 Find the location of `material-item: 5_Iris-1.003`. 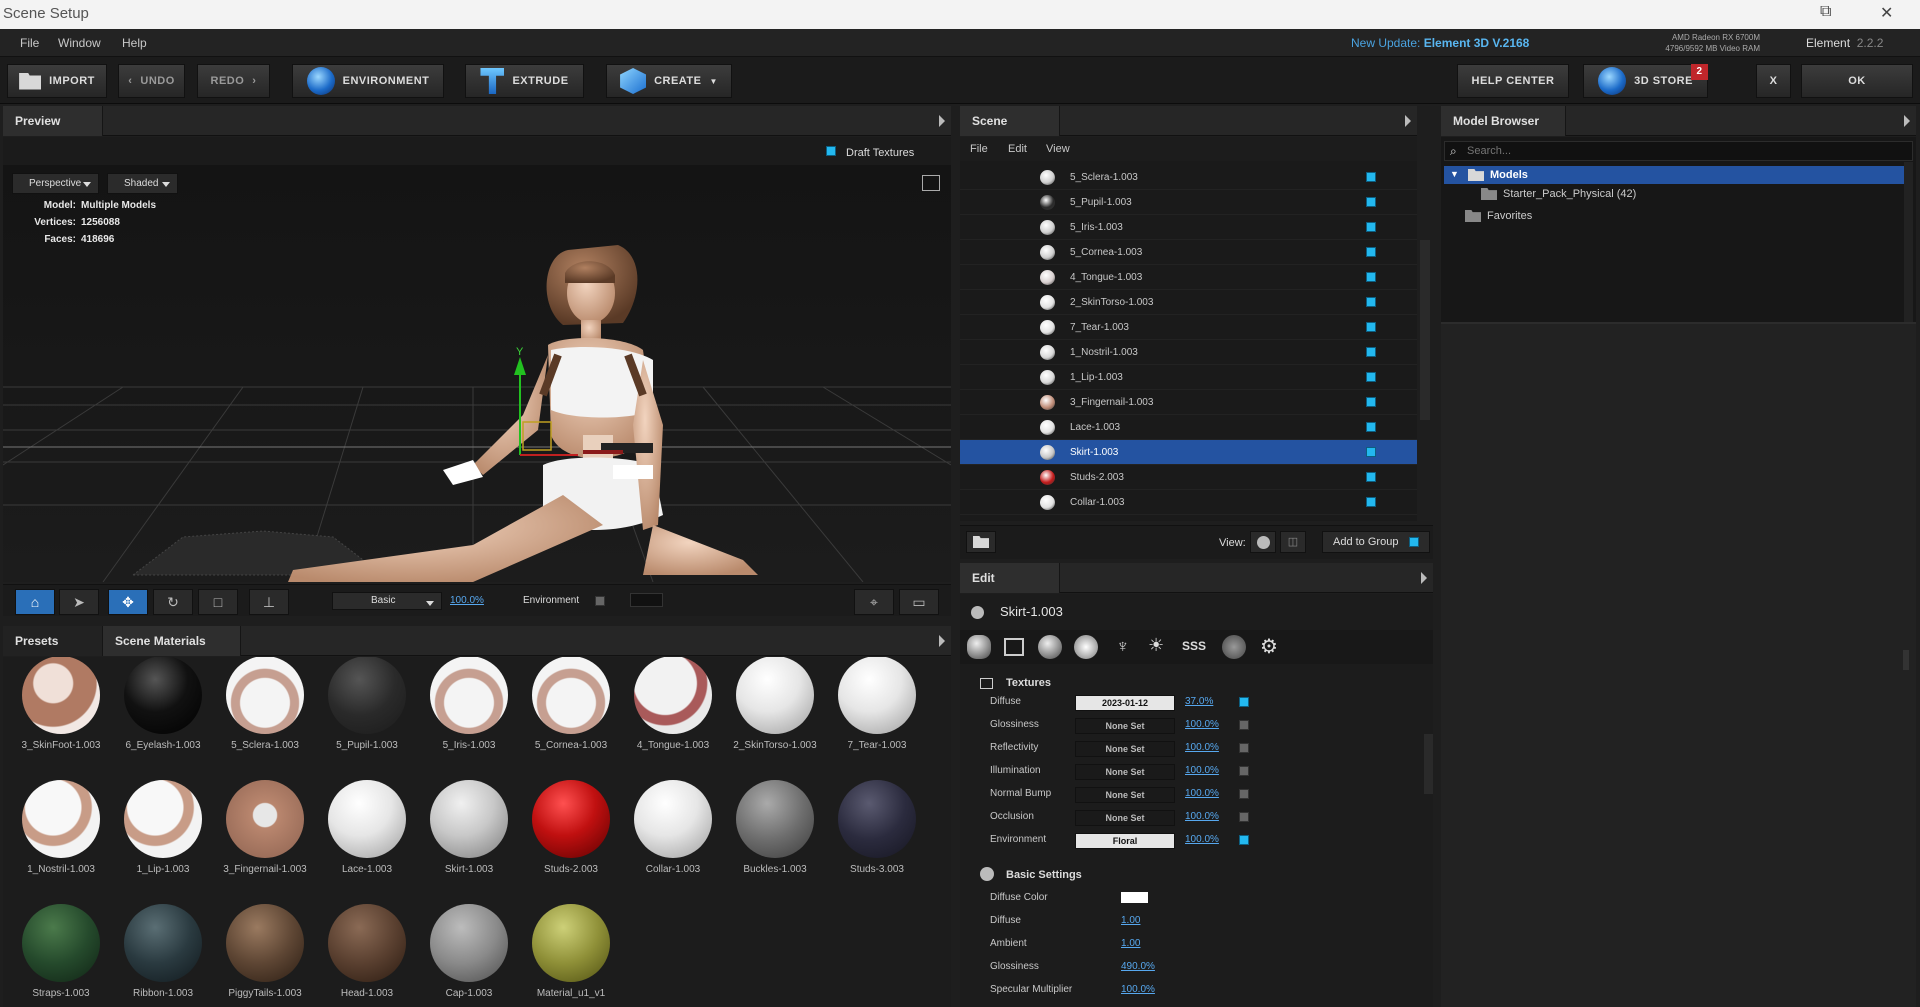

material-item: 5_Iris-1.003 is located at coordinates (469, 704).